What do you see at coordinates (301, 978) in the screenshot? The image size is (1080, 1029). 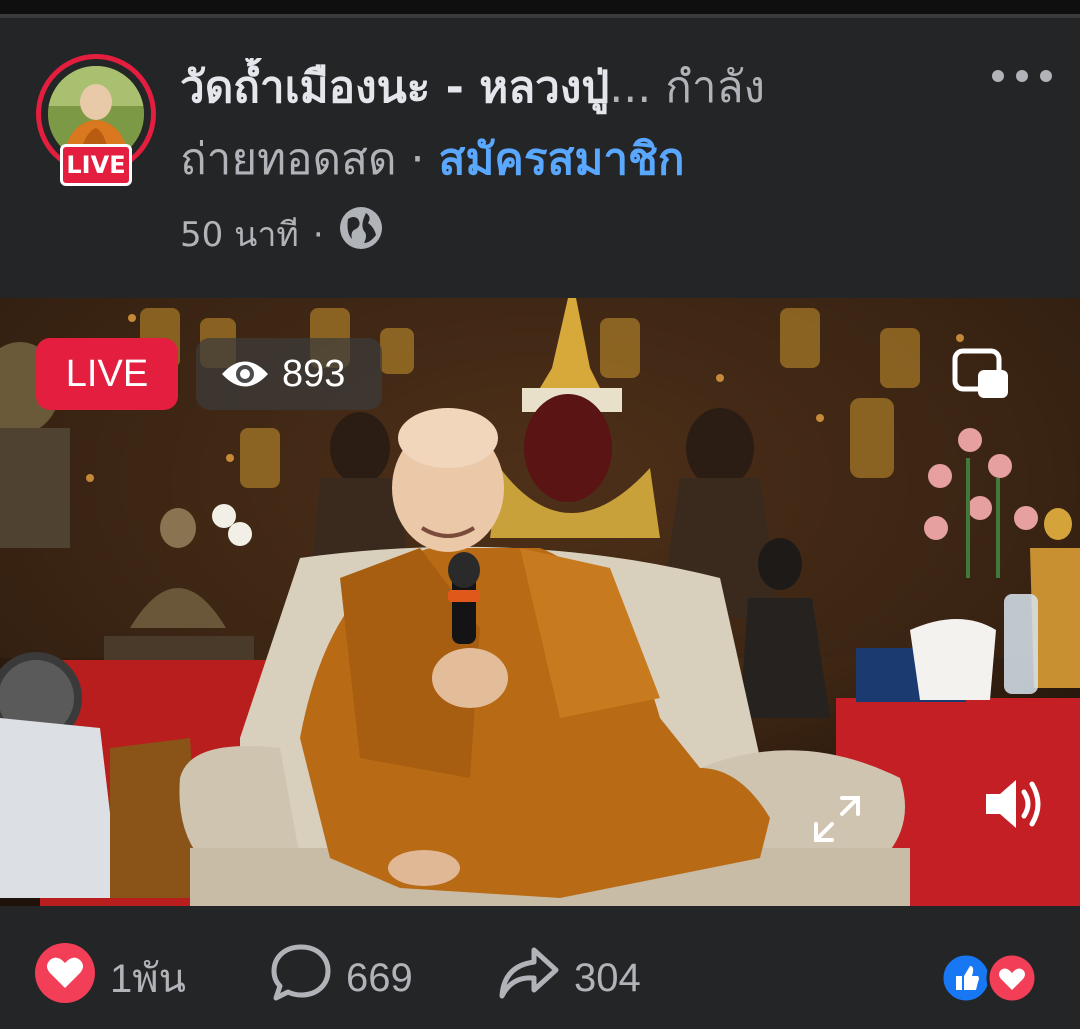 I see `comment-icon` at bounding box center [301, 978].